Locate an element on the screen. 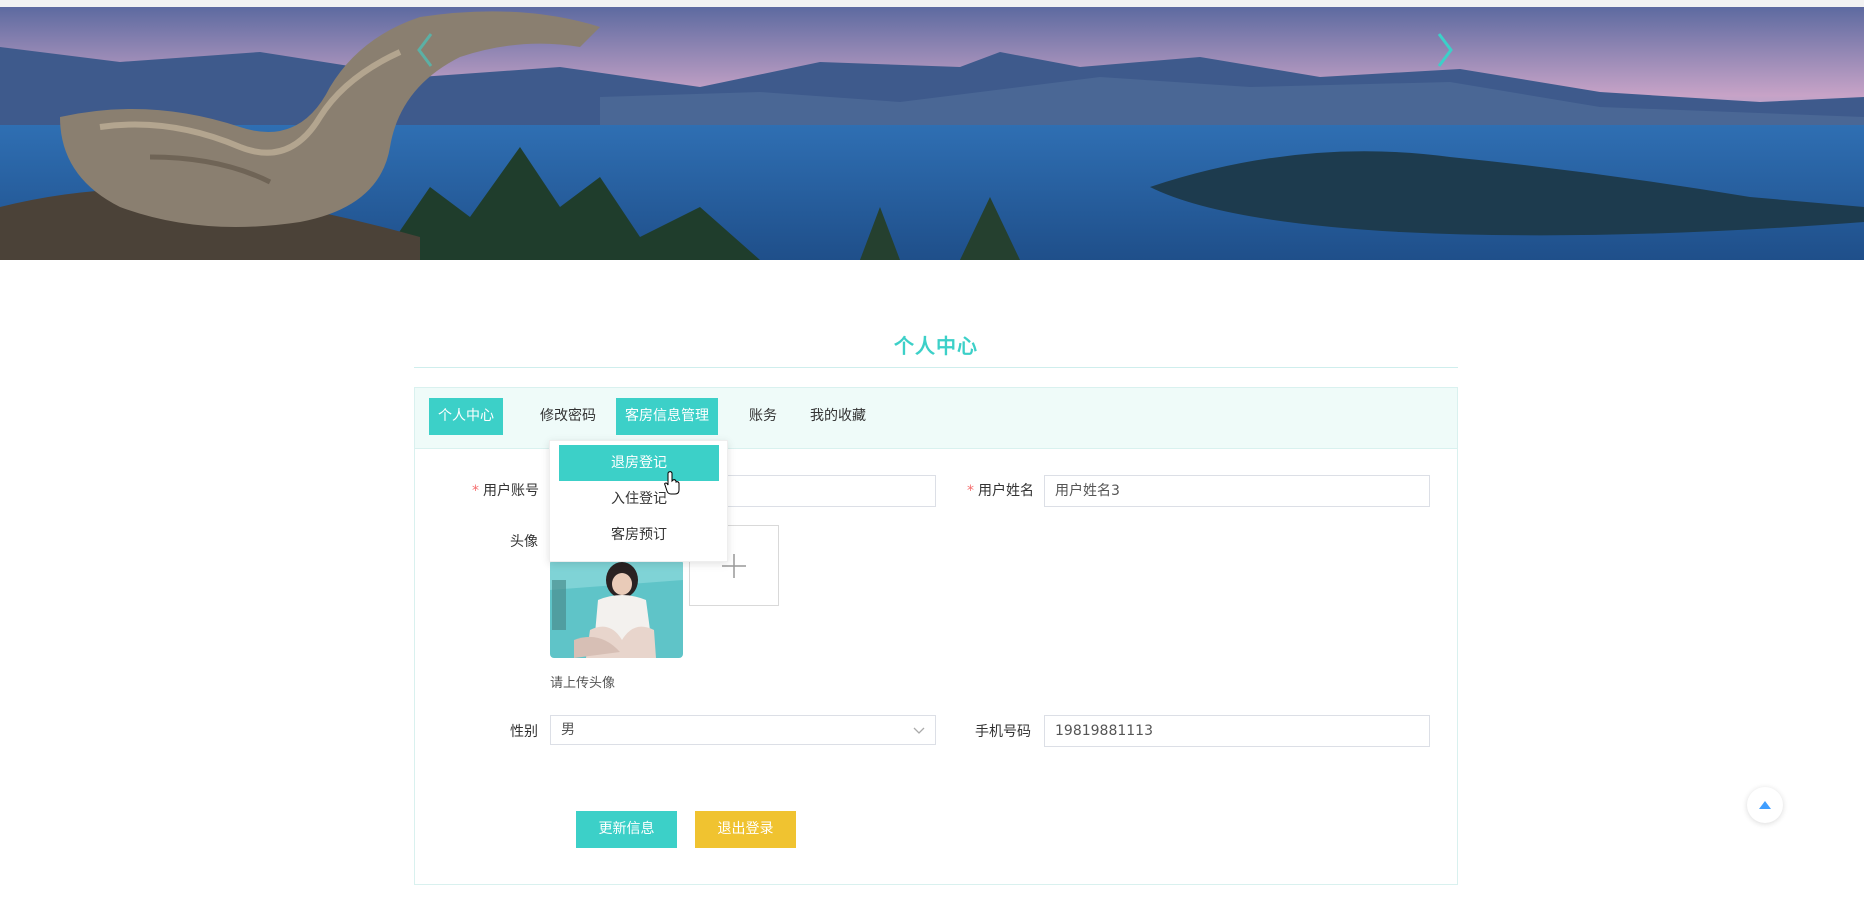 Image resolution: width=1864 pixels, height=902 pixels. page-title: 个人中心 is located at coordinates (936, 346).